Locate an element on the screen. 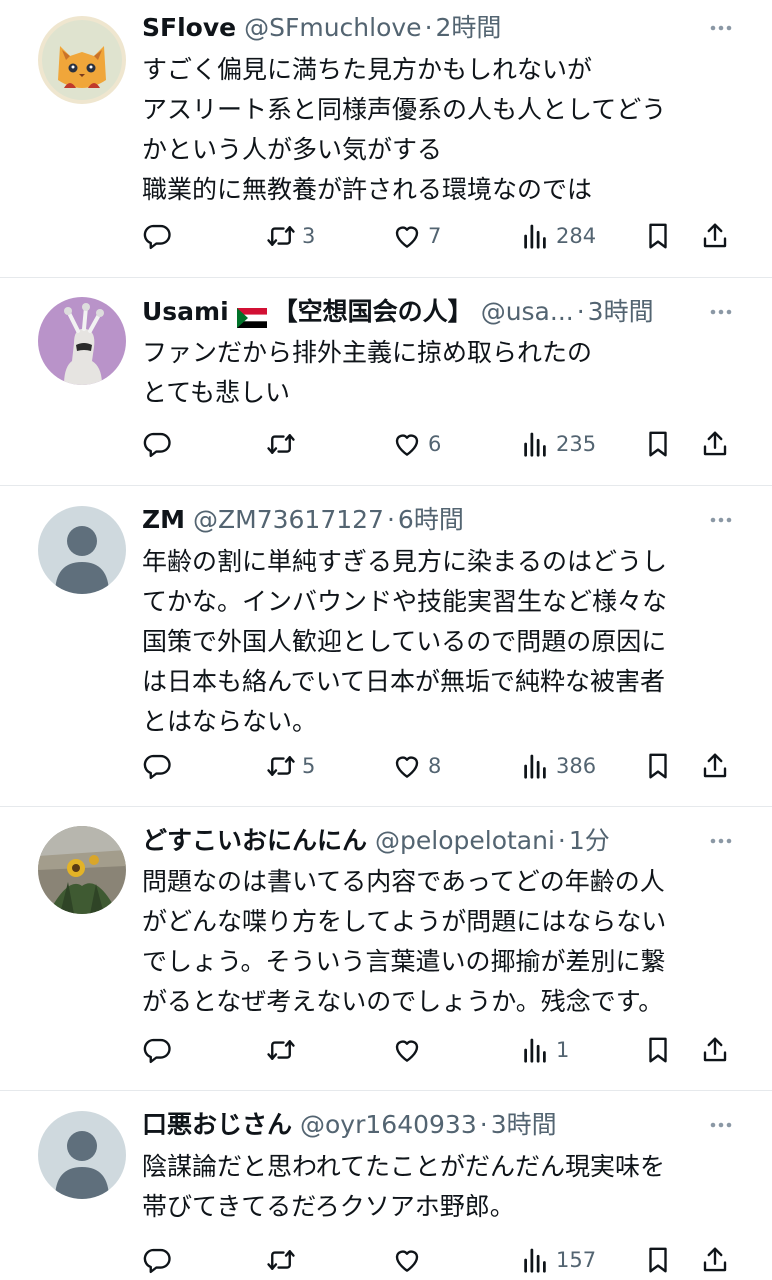 Image resolution: width=772 pixels, height=1280 pixels. tweet-text-line: アスリート系と同様声優系の人も人としてどう is located at coordinates (404, 109).